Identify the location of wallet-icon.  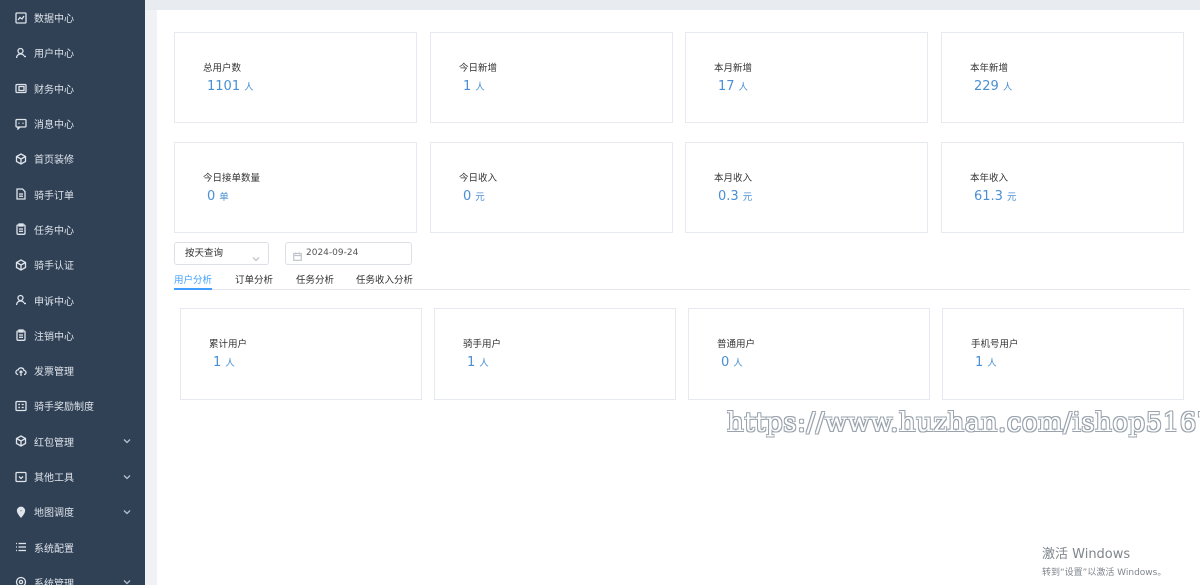
(20, 88).